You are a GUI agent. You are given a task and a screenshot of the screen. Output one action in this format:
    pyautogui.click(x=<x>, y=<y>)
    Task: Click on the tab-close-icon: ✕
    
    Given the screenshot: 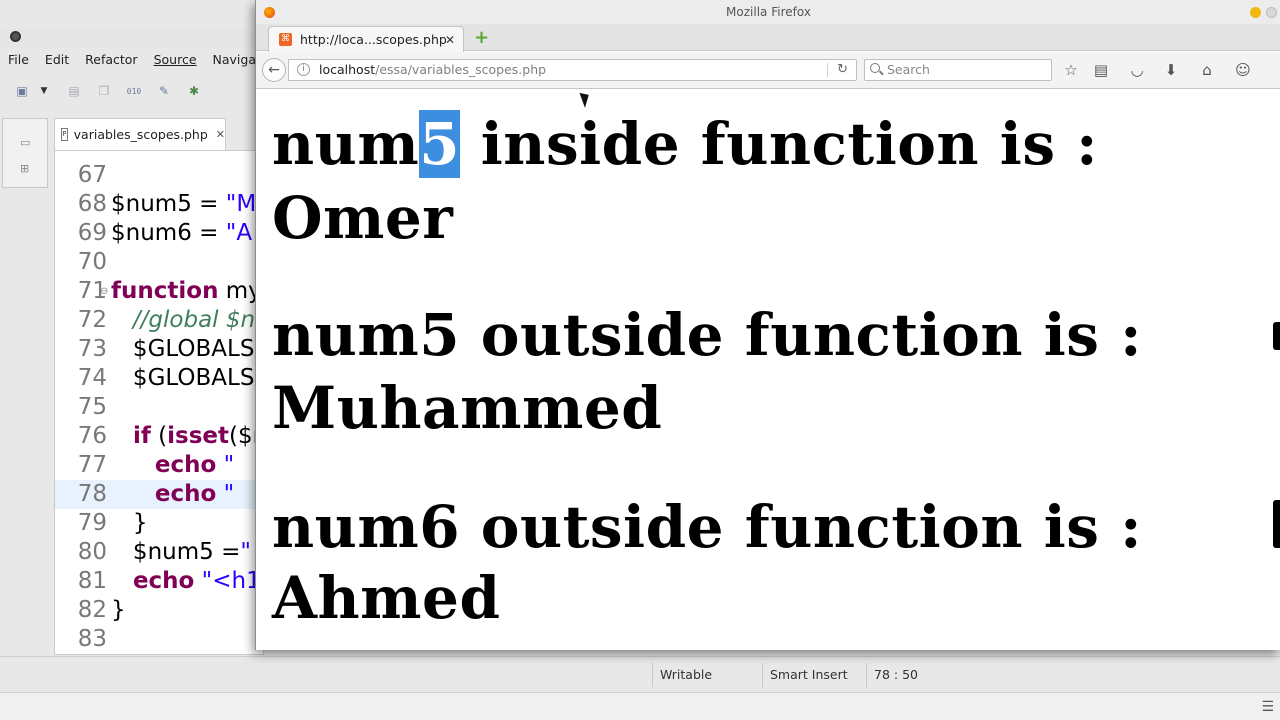 What is the action you would take?
    pyautogui.click(x=450, y=40)
    